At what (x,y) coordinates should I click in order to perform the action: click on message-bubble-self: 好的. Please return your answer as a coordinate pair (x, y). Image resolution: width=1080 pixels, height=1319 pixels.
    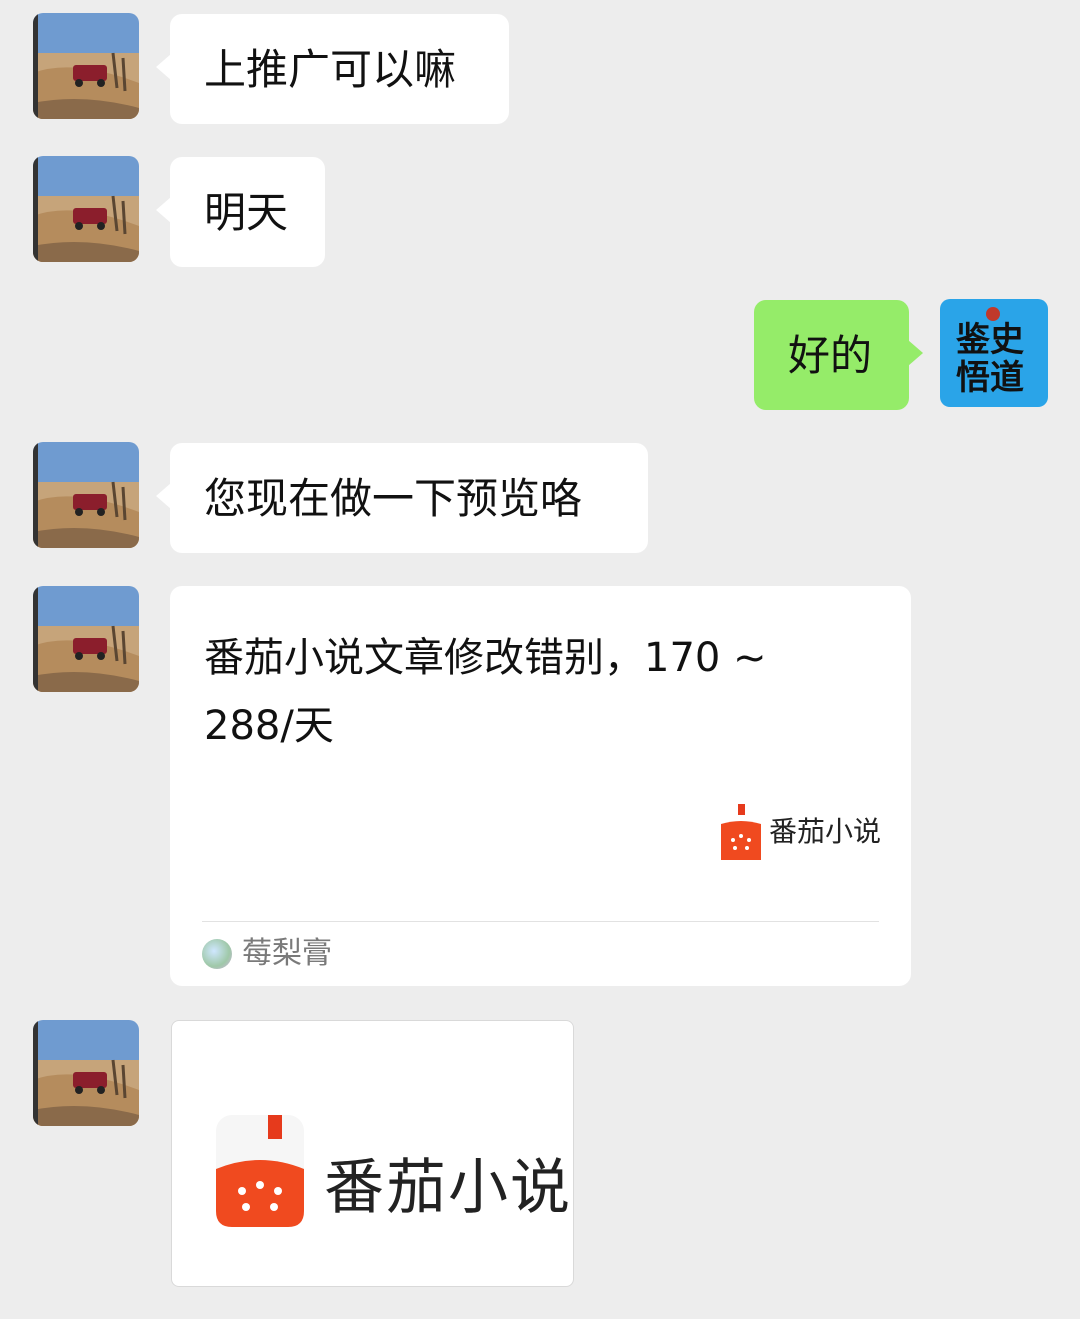
    Looking at the image, I should click on (838, 355).